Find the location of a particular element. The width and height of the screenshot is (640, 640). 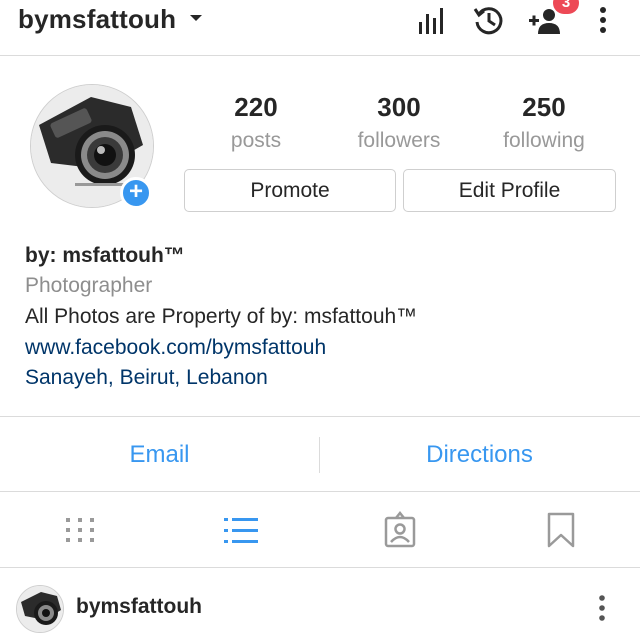

account-switcher-username: bymsfattouh is located at coordinates (97, 19).